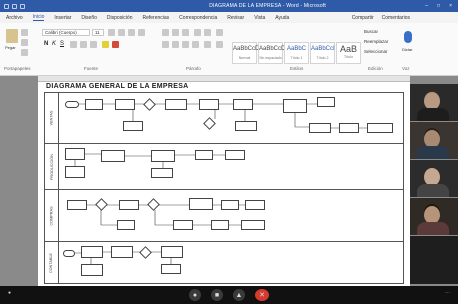  I want to click on tab-vista: Vista, so click(259, 18).